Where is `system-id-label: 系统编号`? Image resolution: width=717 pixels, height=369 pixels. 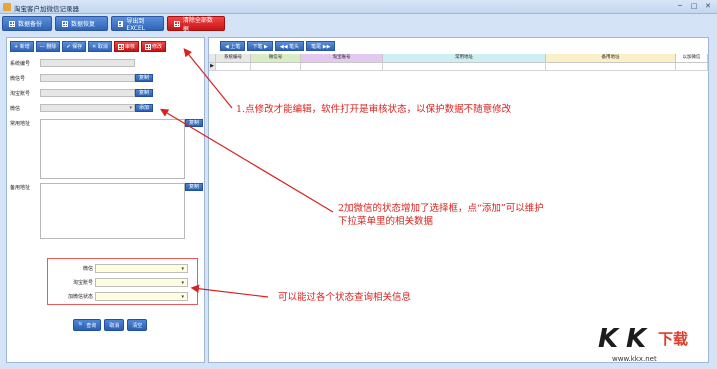 system-id-label: 系统编号 is located at coordinates (20, 64).